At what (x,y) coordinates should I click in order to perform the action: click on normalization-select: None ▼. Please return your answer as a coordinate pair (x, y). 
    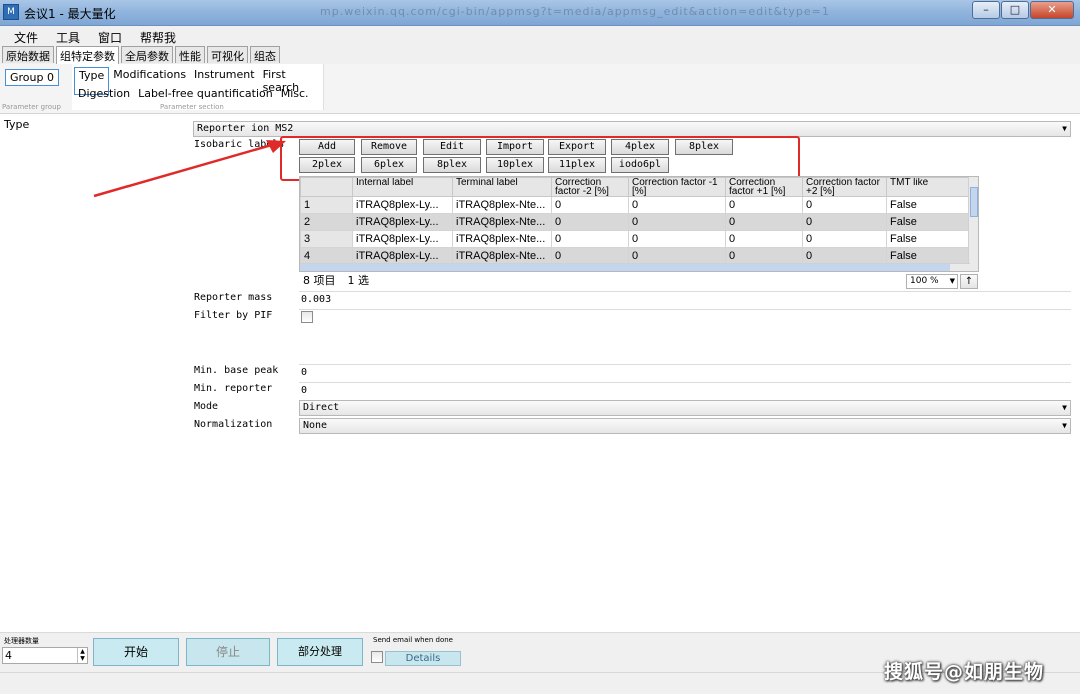
    Looking at the image, I should click on (685, 426).